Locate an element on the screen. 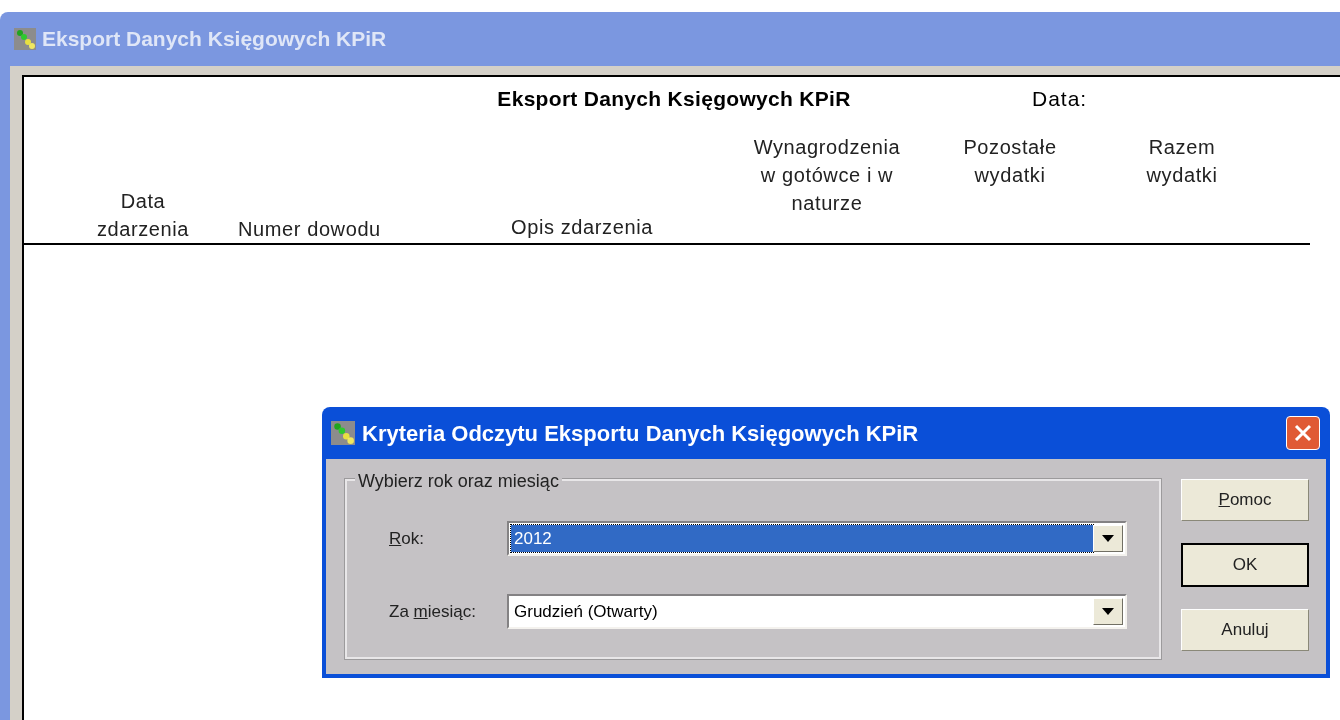 This screenshot has width=1340, height=720. column-header: Numer dowodu is located at coordinates (309, 229).